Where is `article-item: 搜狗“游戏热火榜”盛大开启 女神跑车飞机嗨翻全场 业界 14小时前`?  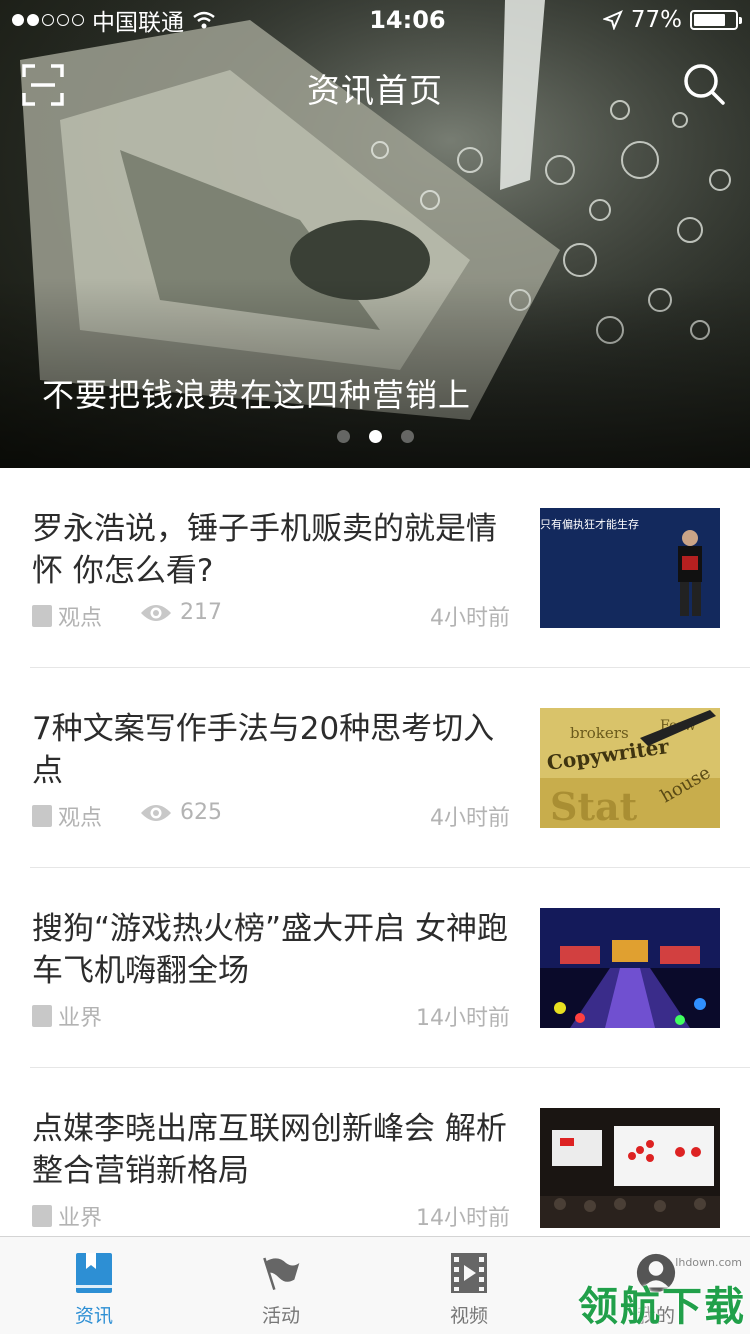
article-item: 搜狗“游戏热火榜”盛大开启 女神跑车飞机嗨翻全场 业界 14小时前 is located at coordinates (375, 968).